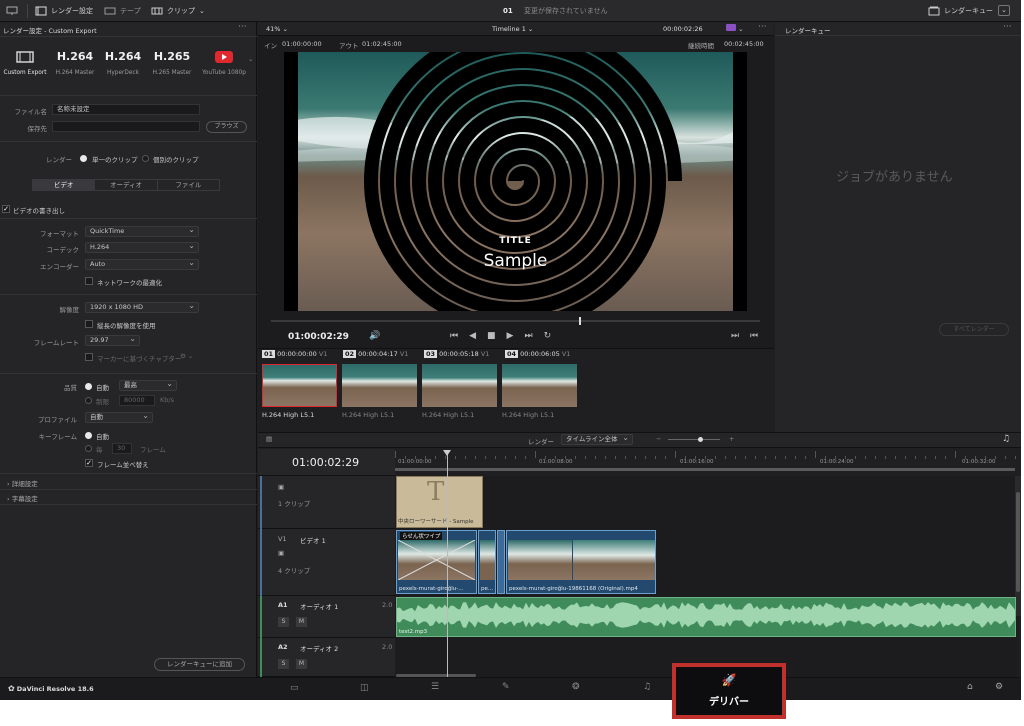 The width and height of the screenshot is (1024, 726). I want to click on play-reverse-icon: ◀, so click(472, 336).